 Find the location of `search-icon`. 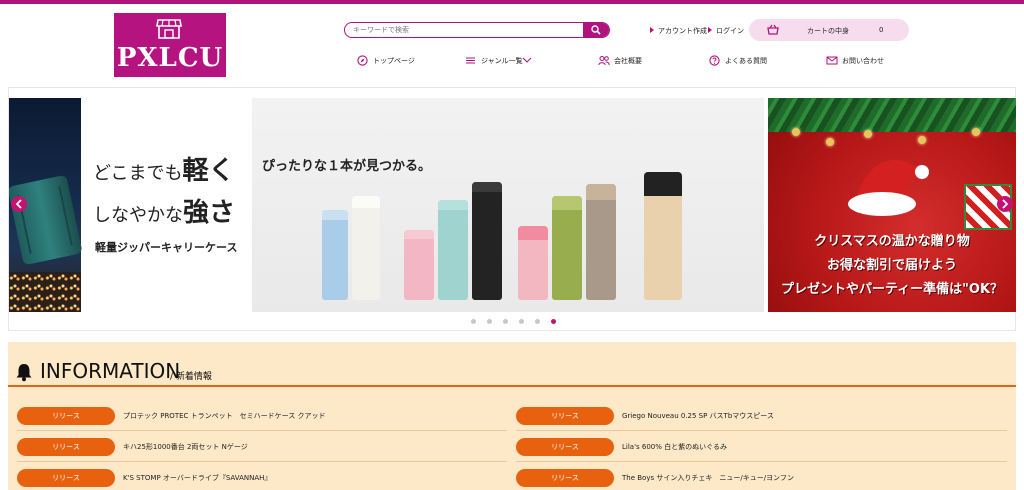

search-icon is located at coordinates (596, 30).